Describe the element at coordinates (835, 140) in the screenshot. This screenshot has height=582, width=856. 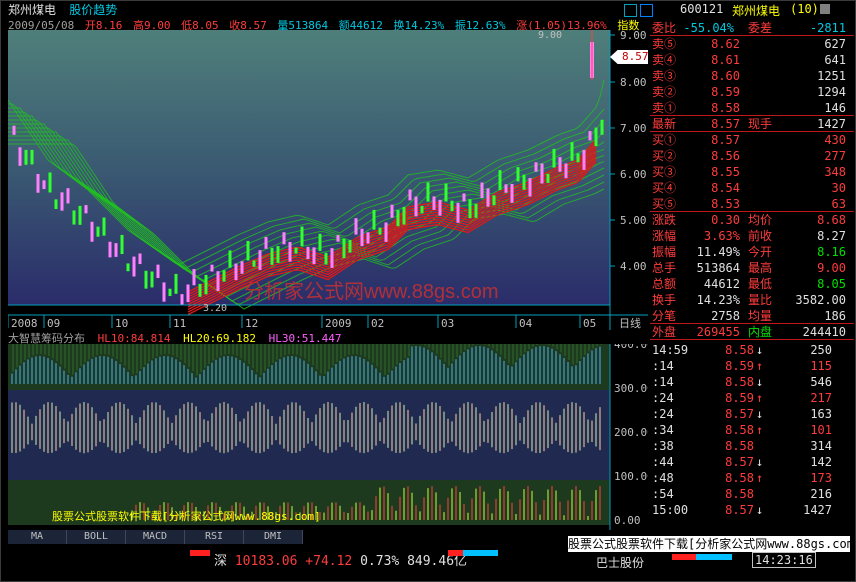
I see `buy-vol: 430` at that location.